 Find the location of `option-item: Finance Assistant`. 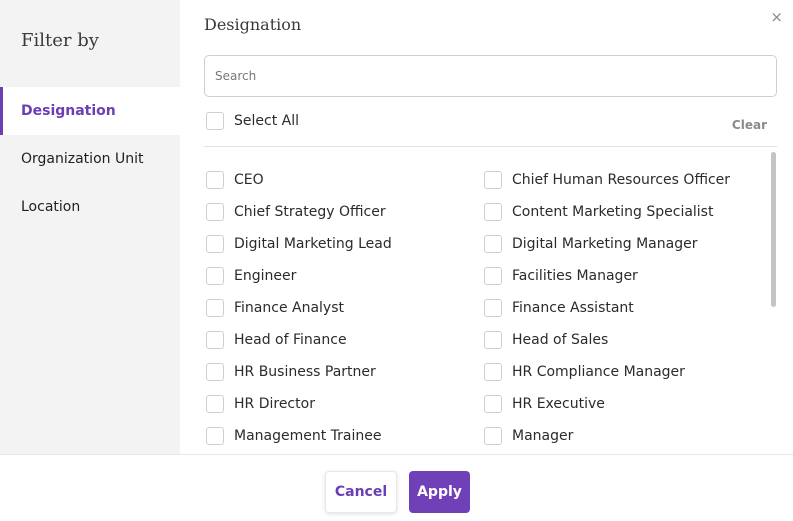

option-item: Finance Assistant is located at coordinates (623, 308).